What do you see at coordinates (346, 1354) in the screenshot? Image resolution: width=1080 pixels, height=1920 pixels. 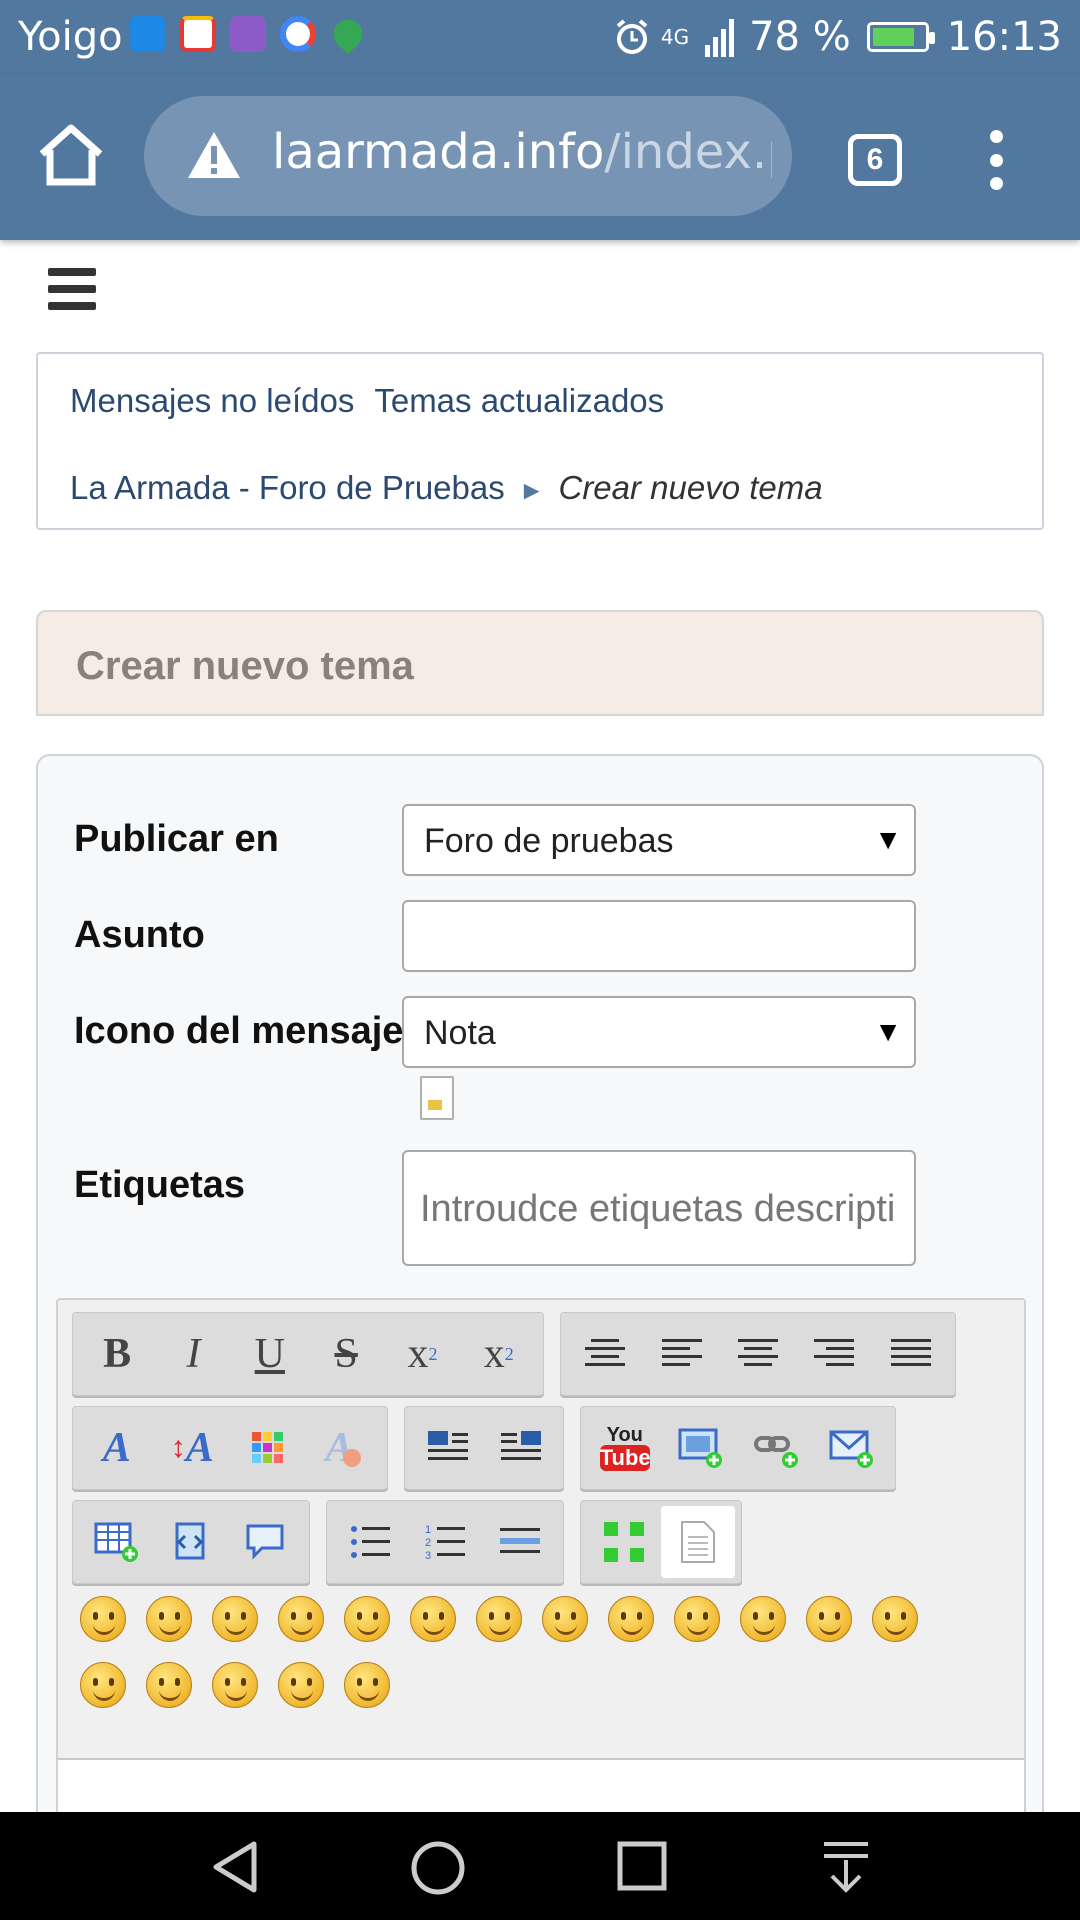 I see `strikethrough-icon: S` at bounding box center [346, 1354].